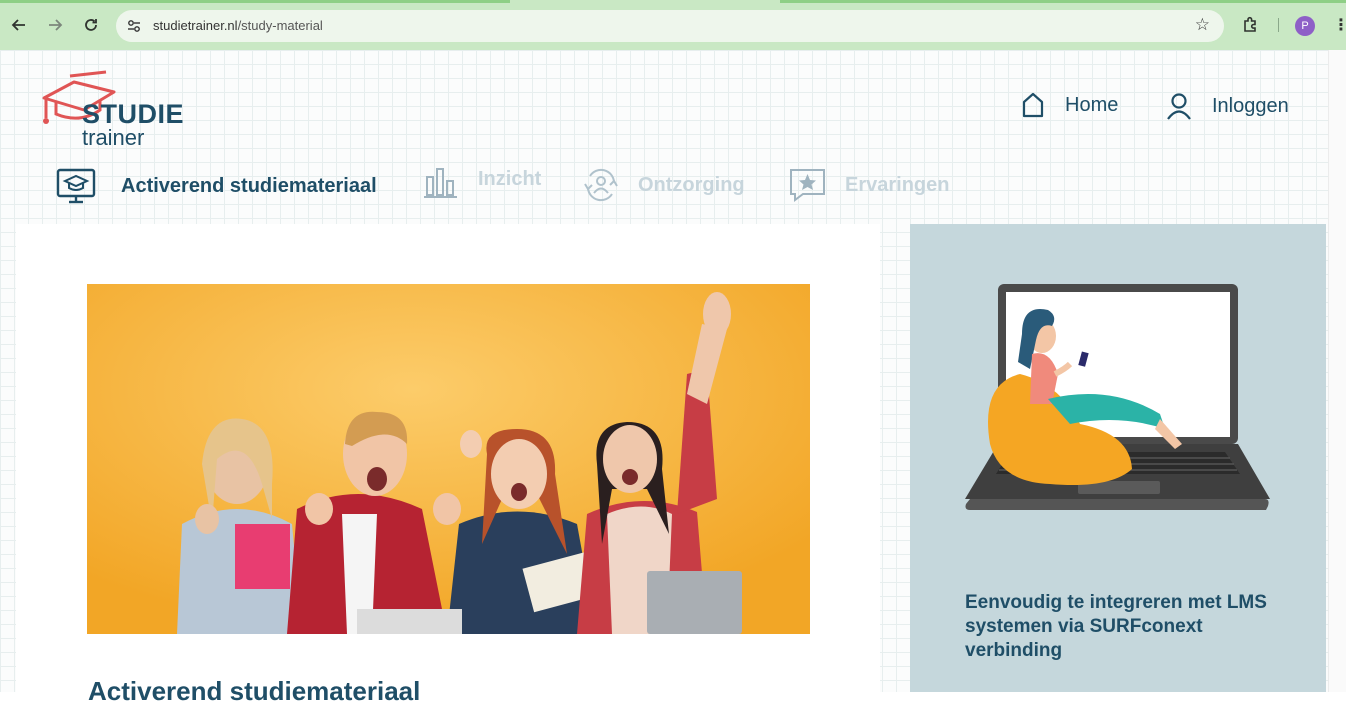 The height and width of the screenshot is (707, 1346). Describe the element at coordinates (1117, 397) in the screenshot. I see `laptop-illustration` at that location.